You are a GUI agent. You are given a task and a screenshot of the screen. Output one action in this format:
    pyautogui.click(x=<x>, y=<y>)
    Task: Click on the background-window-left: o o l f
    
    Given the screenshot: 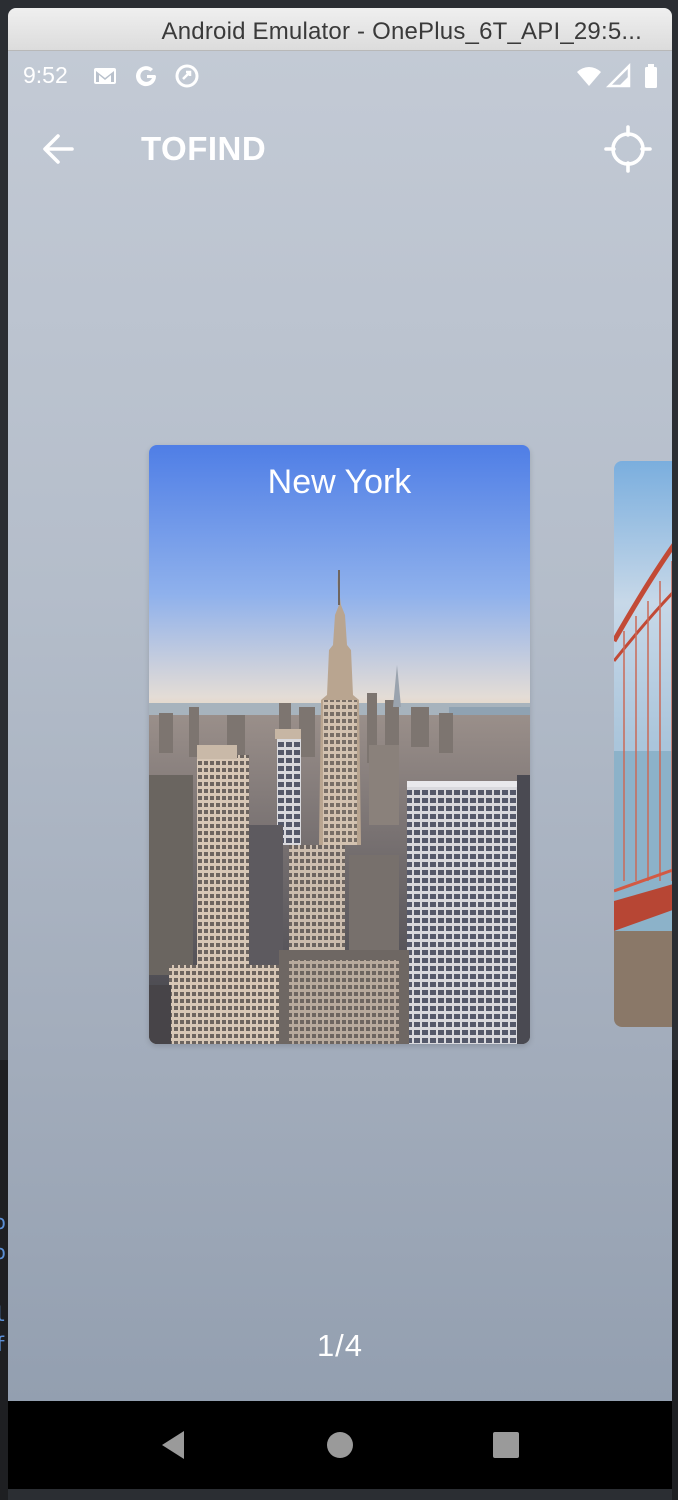 What is the action you would take?
    pyautogui.click(x=4, y=1280)
    